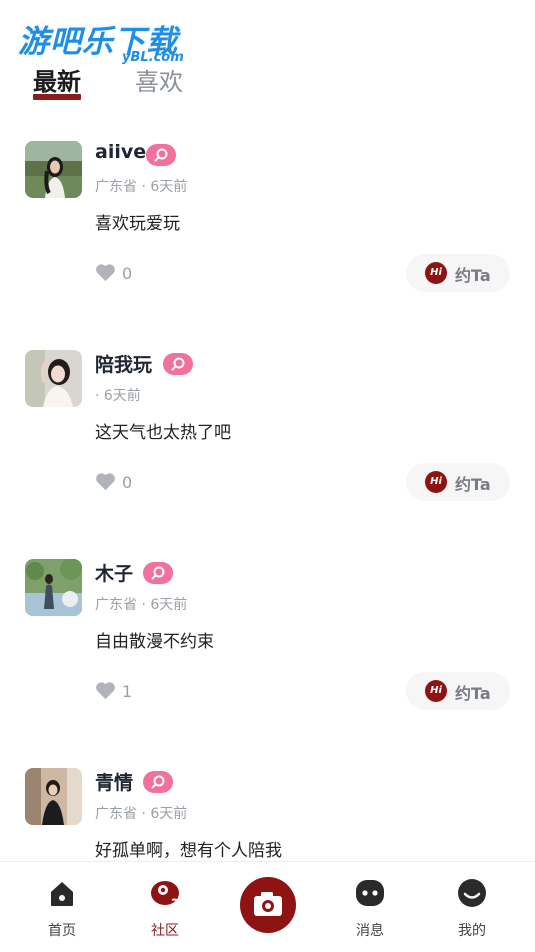  Describe the element at coordinates (370, 907) in the screenshot. I see `nav-messages: 消息` at that location.